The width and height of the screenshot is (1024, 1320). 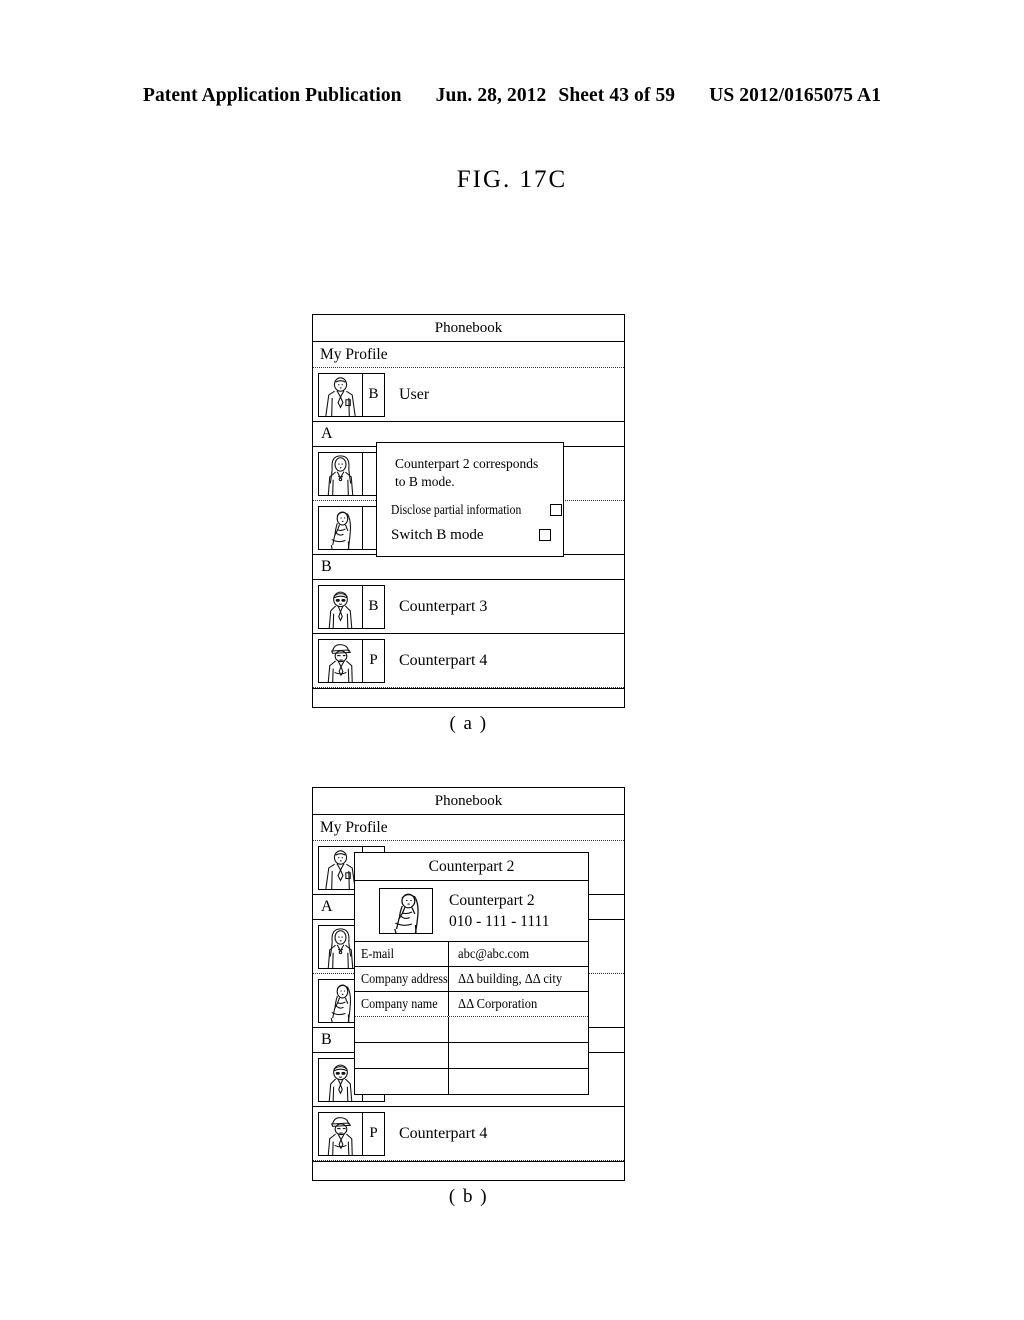 What do you see at coordinates (468, 328) in the screenshot?
I see `phonebook-title-bar-a: Phonebook` at bounding box center [468, 328].